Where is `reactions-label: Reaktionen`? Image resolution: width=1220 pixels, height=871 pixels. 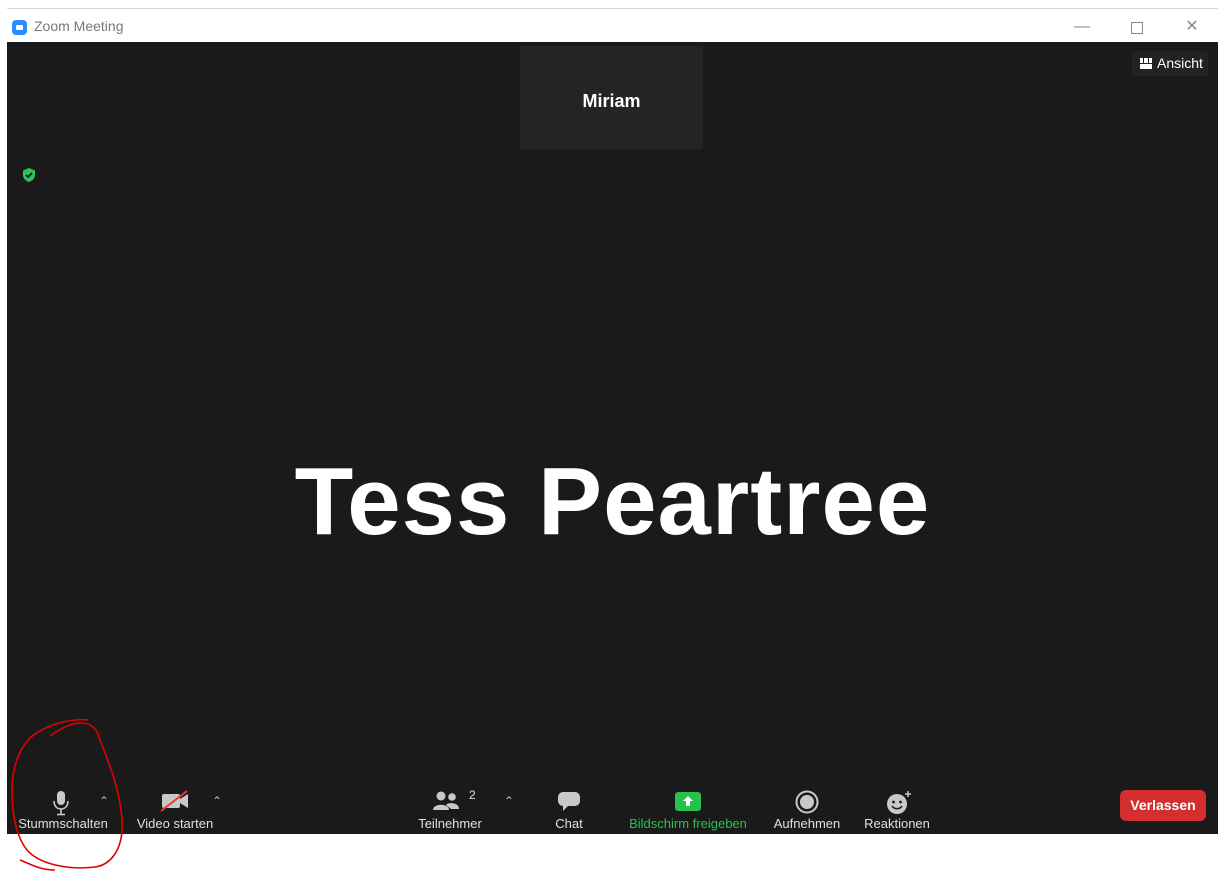
reactions-label: Reaktionen is located at coordinates (897, 823).